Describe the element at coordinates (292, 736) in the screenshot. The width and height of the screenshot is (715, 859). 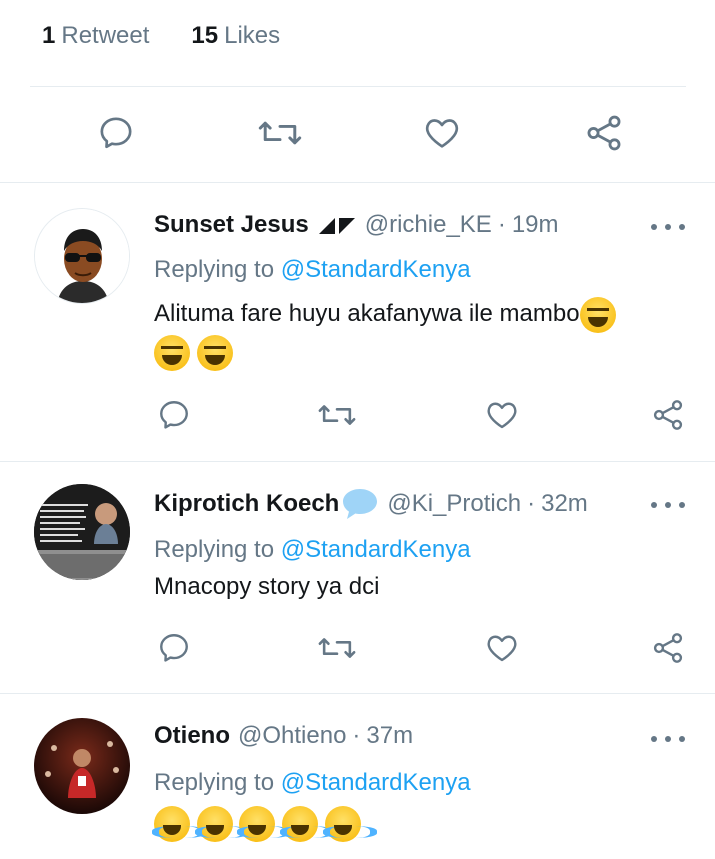
I see `user-handle: @Ohtieno` at that location.